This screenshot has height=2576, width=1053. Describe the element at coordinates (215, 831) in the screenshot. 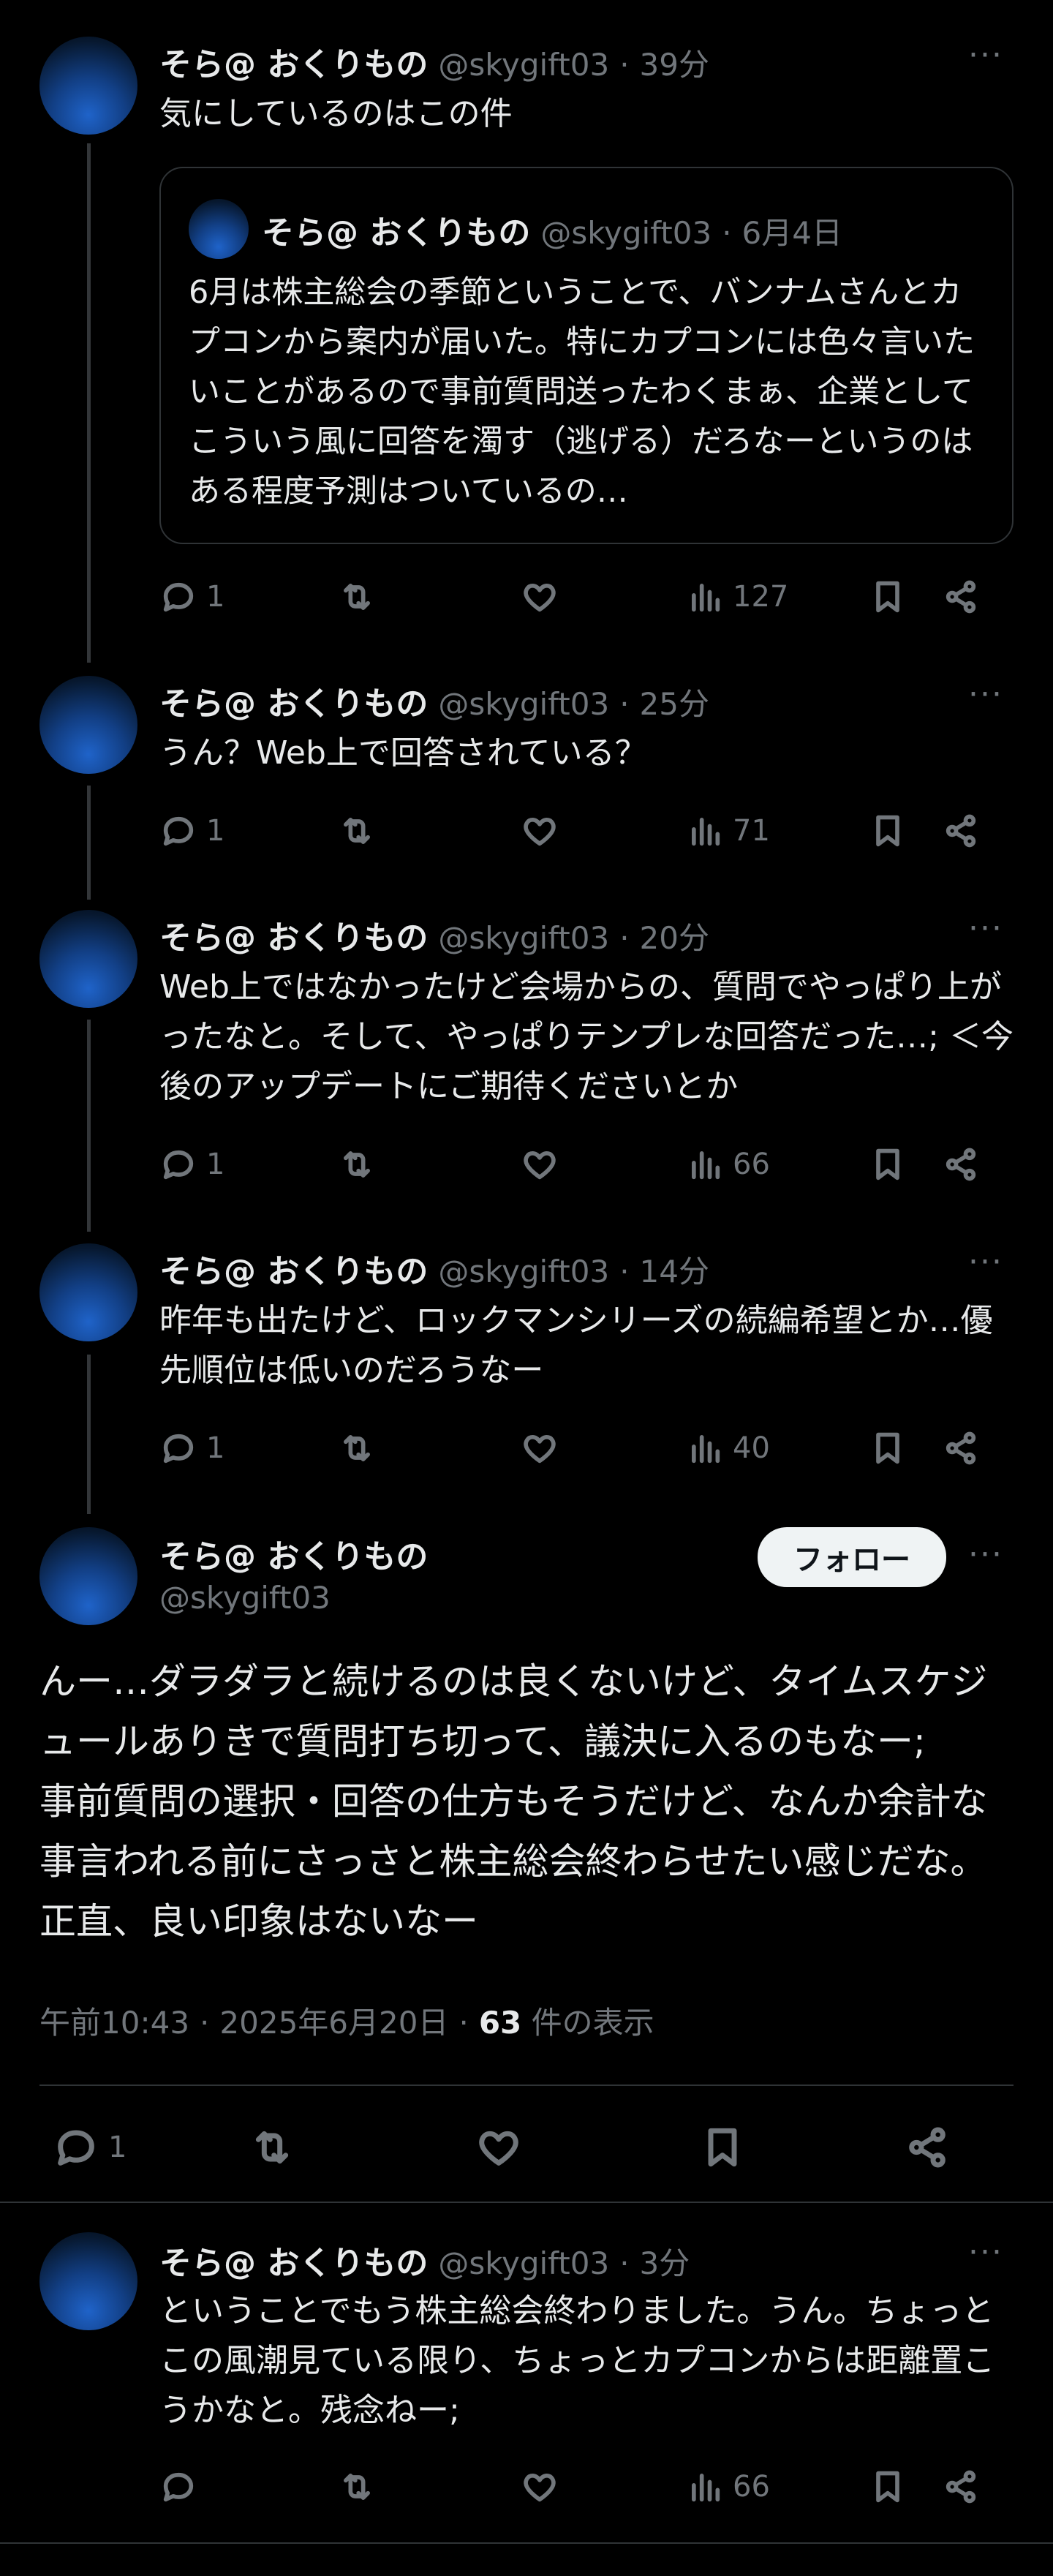

I see `reply-count: 1` at that location.